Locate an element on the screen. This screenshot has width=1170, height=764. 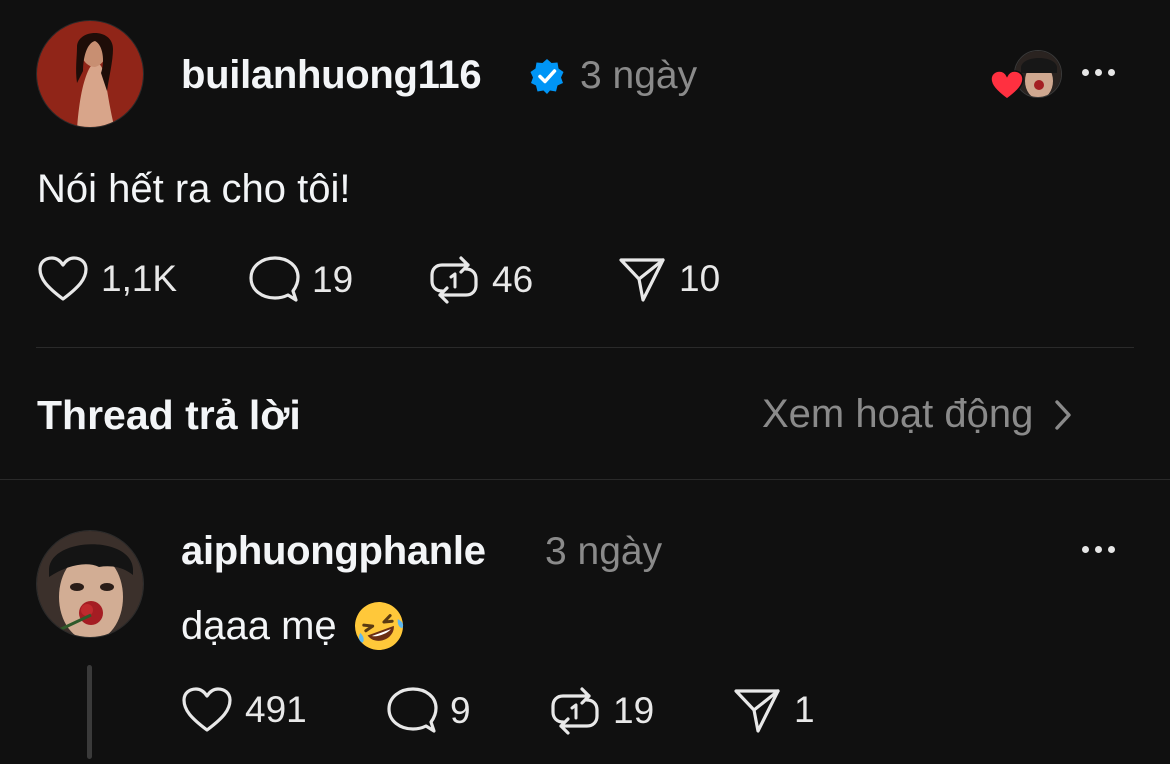
post-like-button: 1,1K is located at coordinates (107, 279).